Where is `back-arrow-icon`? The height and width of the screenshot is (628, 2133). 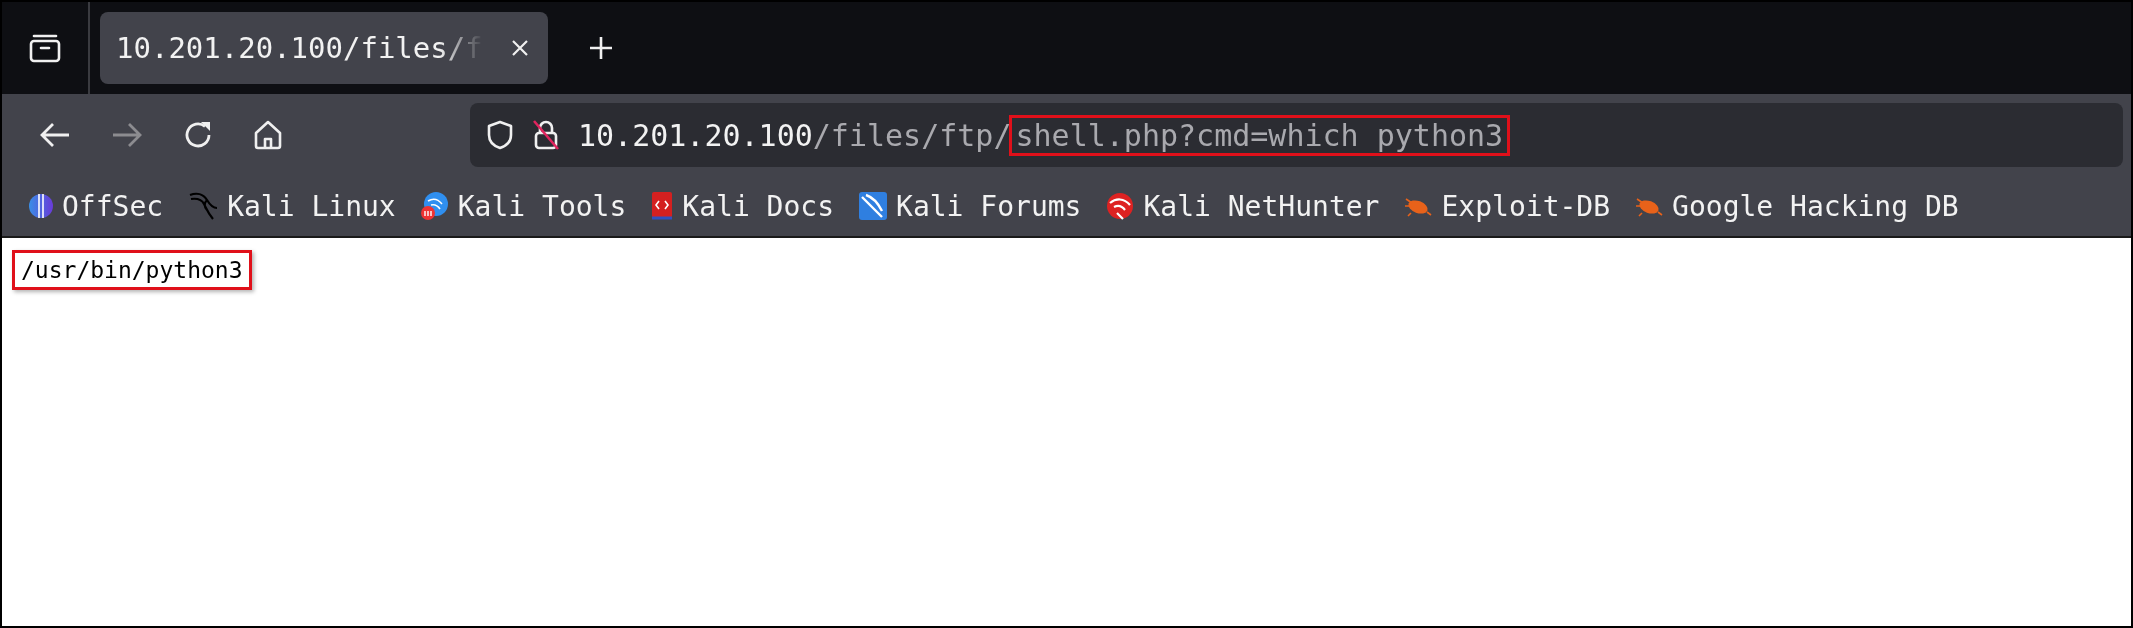 back-arrow-icon is located at coordinates (55, 135).